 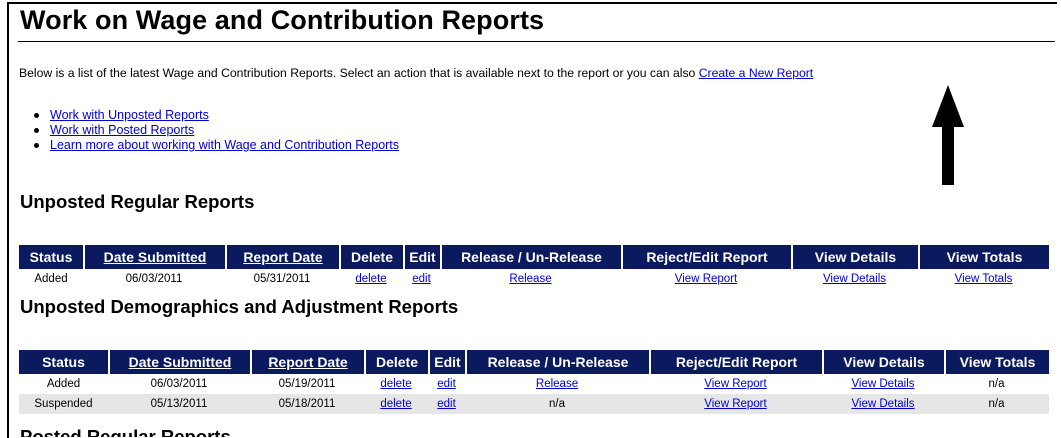 I want to click on date-submitted-cell: 05/13/2011, so click(x=179, y=404).